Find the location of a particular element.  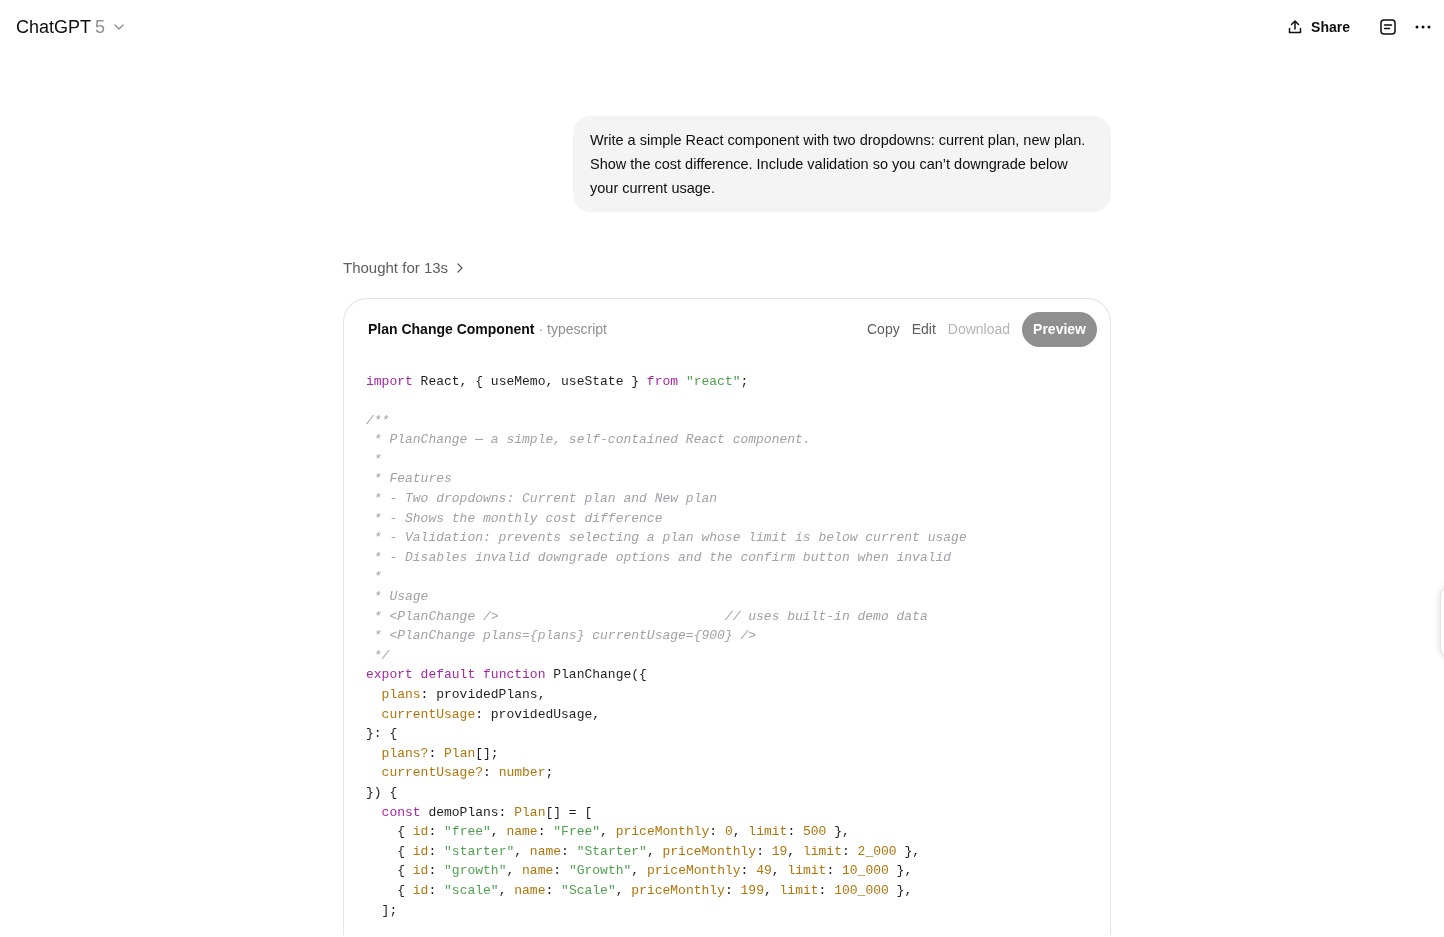

user-message: Write a simple React component with two dropdowns: current plan, new plan. Show the cost difference. Include validation so you can’t downgrade below your current usage. is located at coordinates (842, 164).